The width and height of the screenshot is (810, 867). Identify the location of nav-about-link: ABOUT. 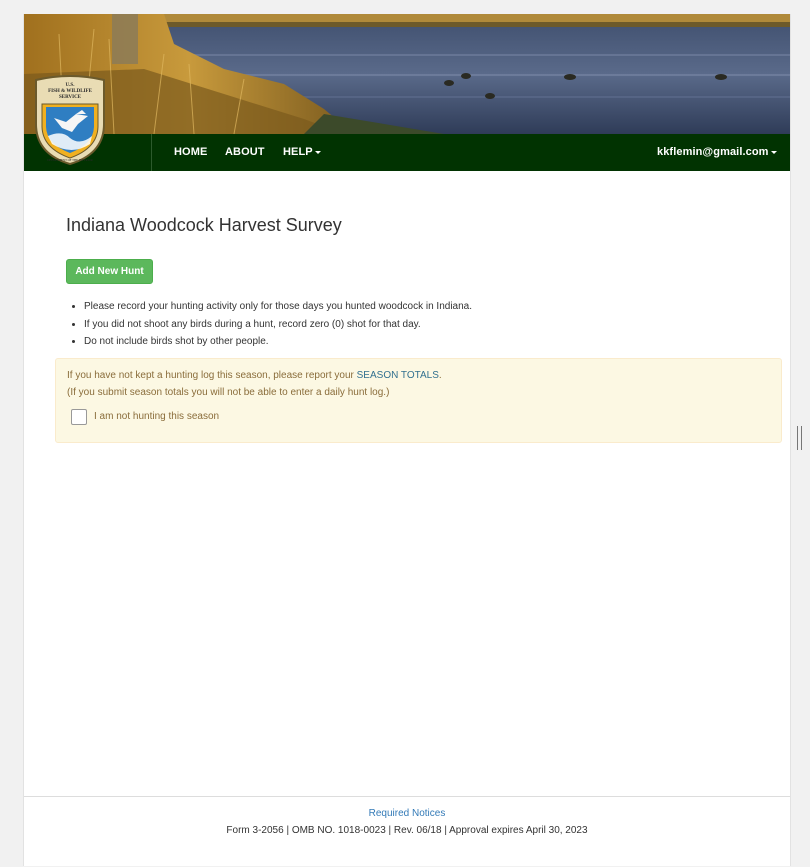
(245, 152).